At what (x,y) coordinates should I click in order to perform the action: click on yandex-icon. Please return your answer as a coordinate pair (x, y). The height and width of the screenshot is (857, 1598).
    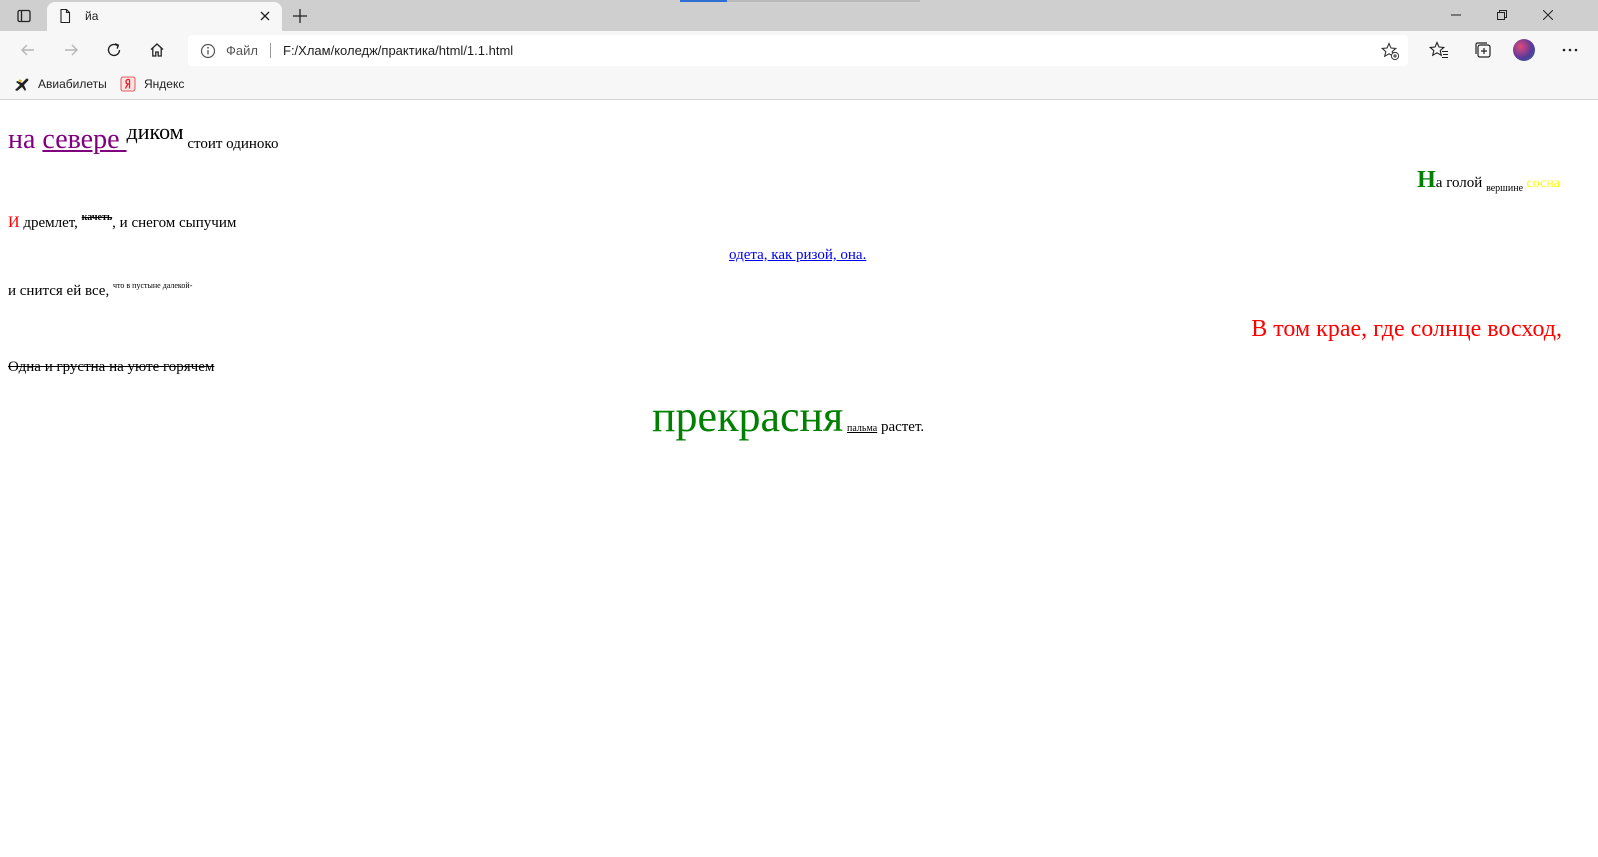
    Looking at the image, I should click on (128, 84).